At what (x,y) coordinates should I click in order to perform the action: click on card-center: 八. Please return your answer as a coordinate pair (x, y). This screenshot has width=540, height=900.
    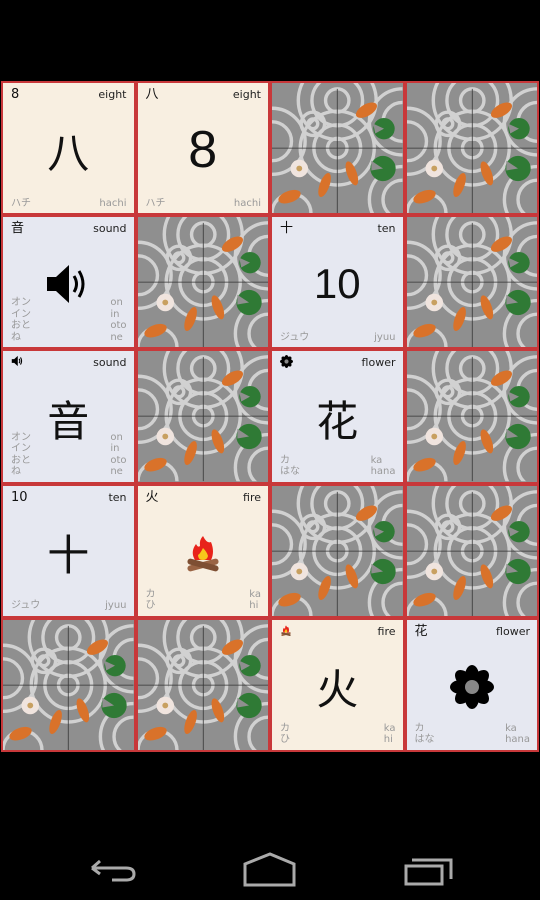
    Looking at the image, I should click on (68, 153).